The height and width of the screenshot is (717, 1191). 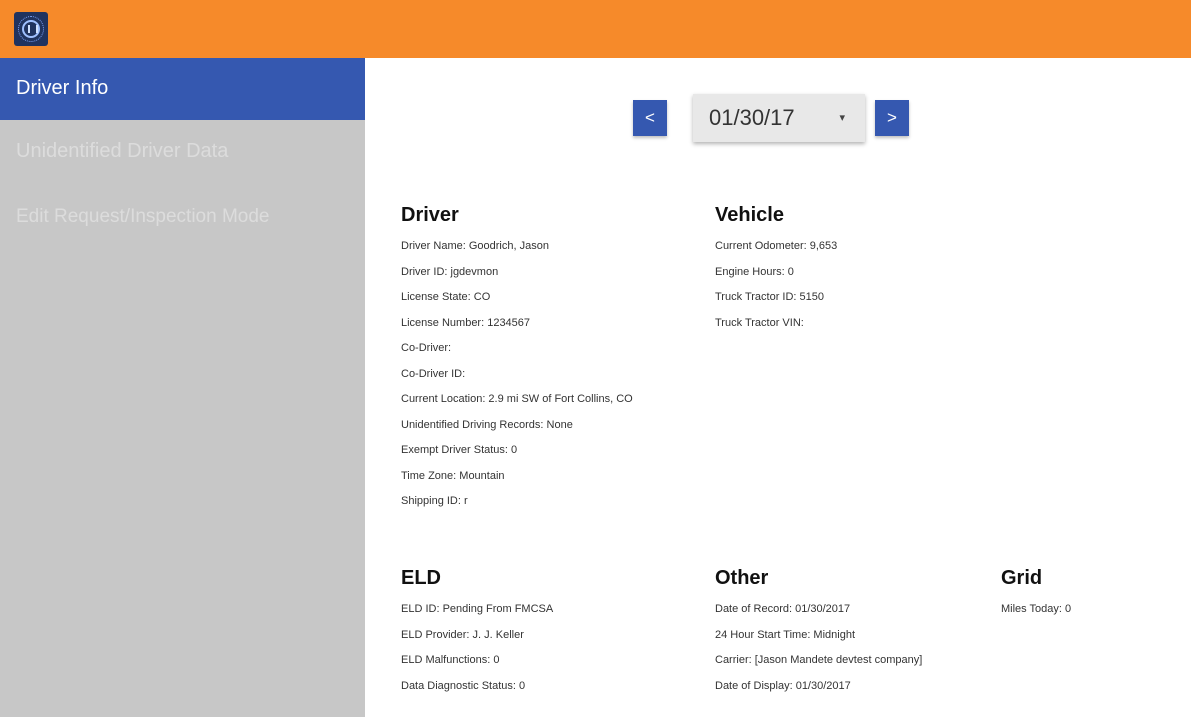 I want to click on start-time-field: 24 Hour Start Time: Midnight, so click(x=785, y=634).